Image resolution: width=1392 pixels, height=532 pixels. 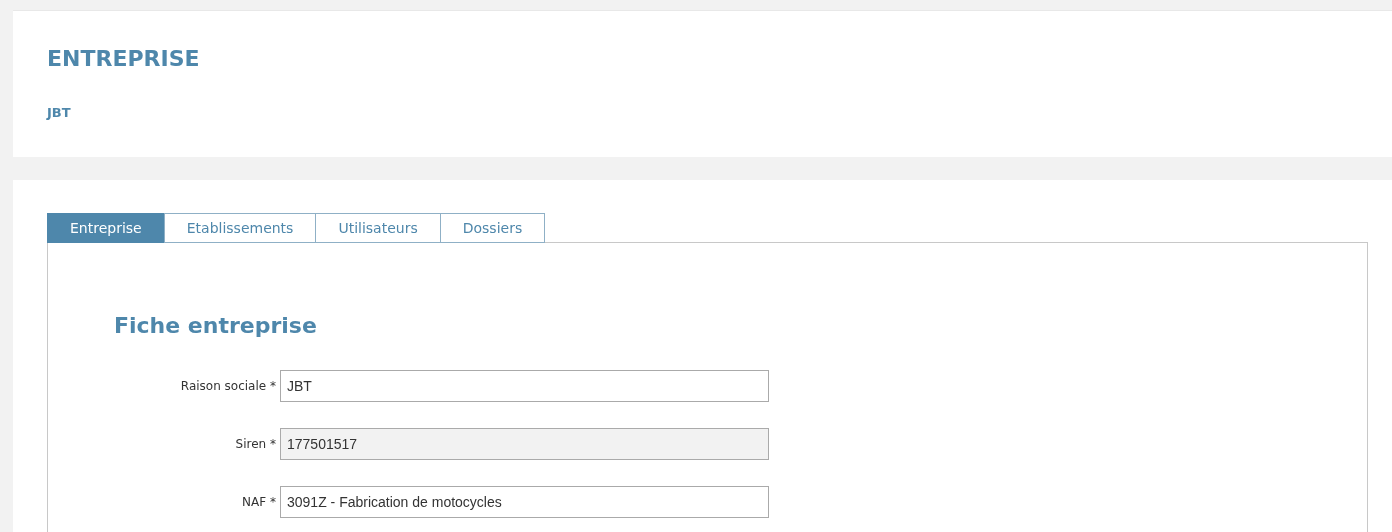 I want to click on page-title: ENTREPRISE, so click(x=123, y=59).